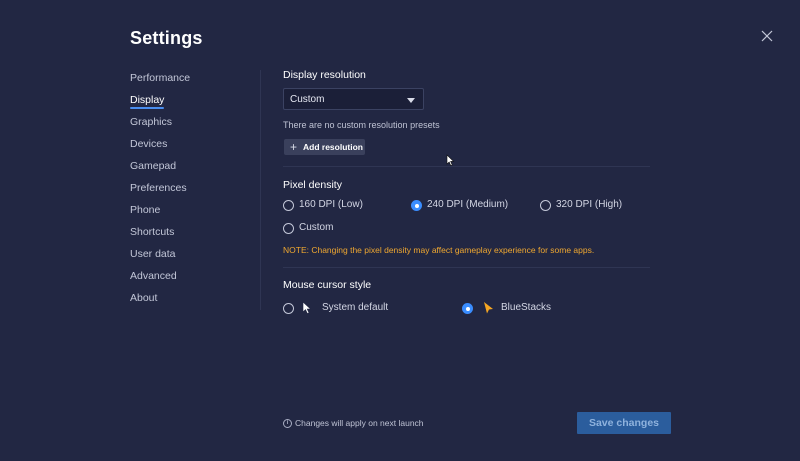 This screenshot has width=800, height=461. I want to click on nav-item-performance: Performance, so click(190, 81).